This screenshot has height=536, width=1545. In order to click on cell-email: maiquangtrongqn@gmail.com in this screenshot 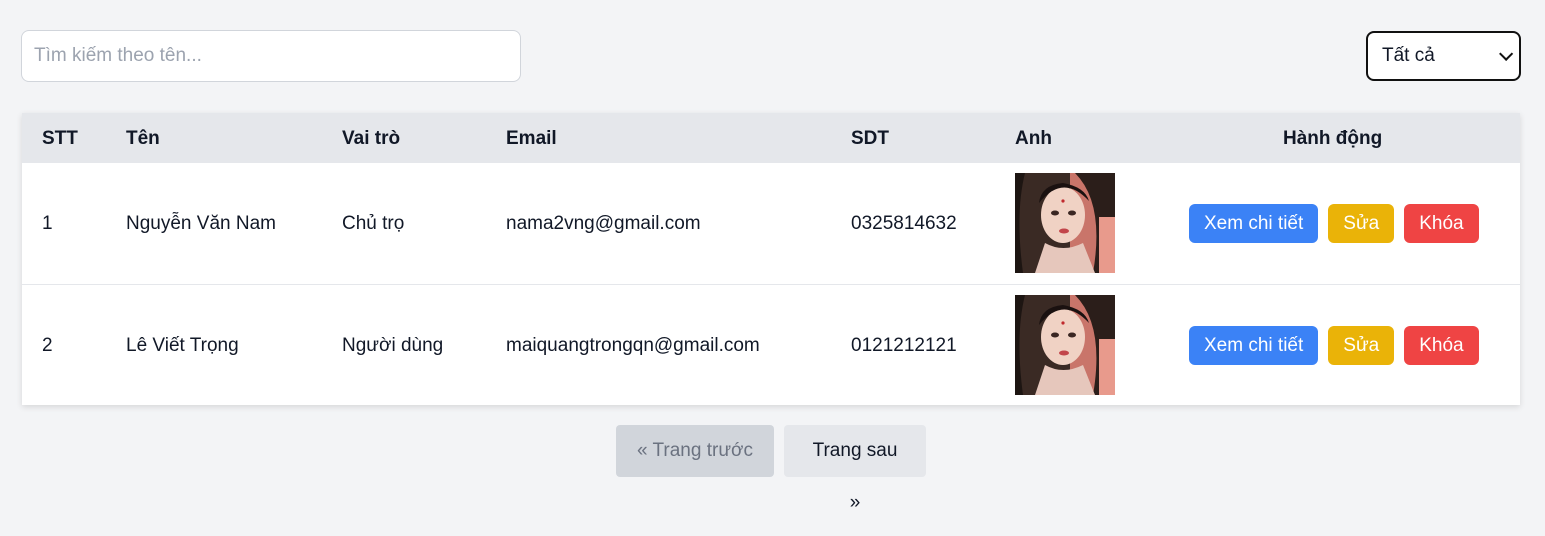, I will do `click(633, 345)`.